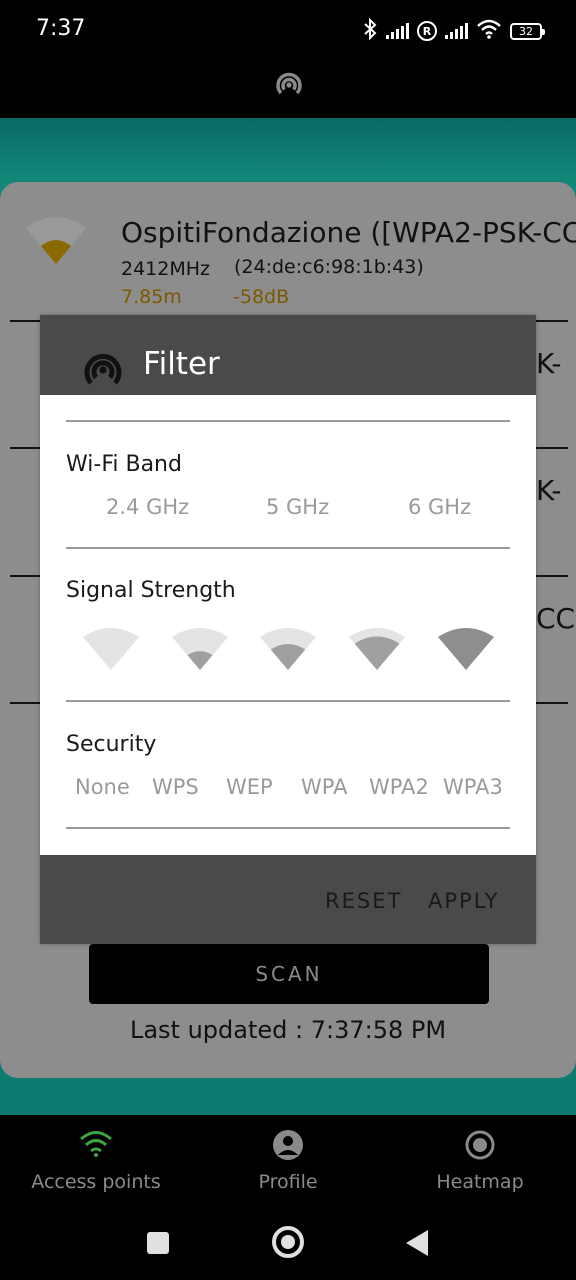  What do you see at coordinates (288, 1030) in the screenshot?
I see `last-updated-text: Last updated : 7:37:58 PM` at bounding box center [288, 1030].